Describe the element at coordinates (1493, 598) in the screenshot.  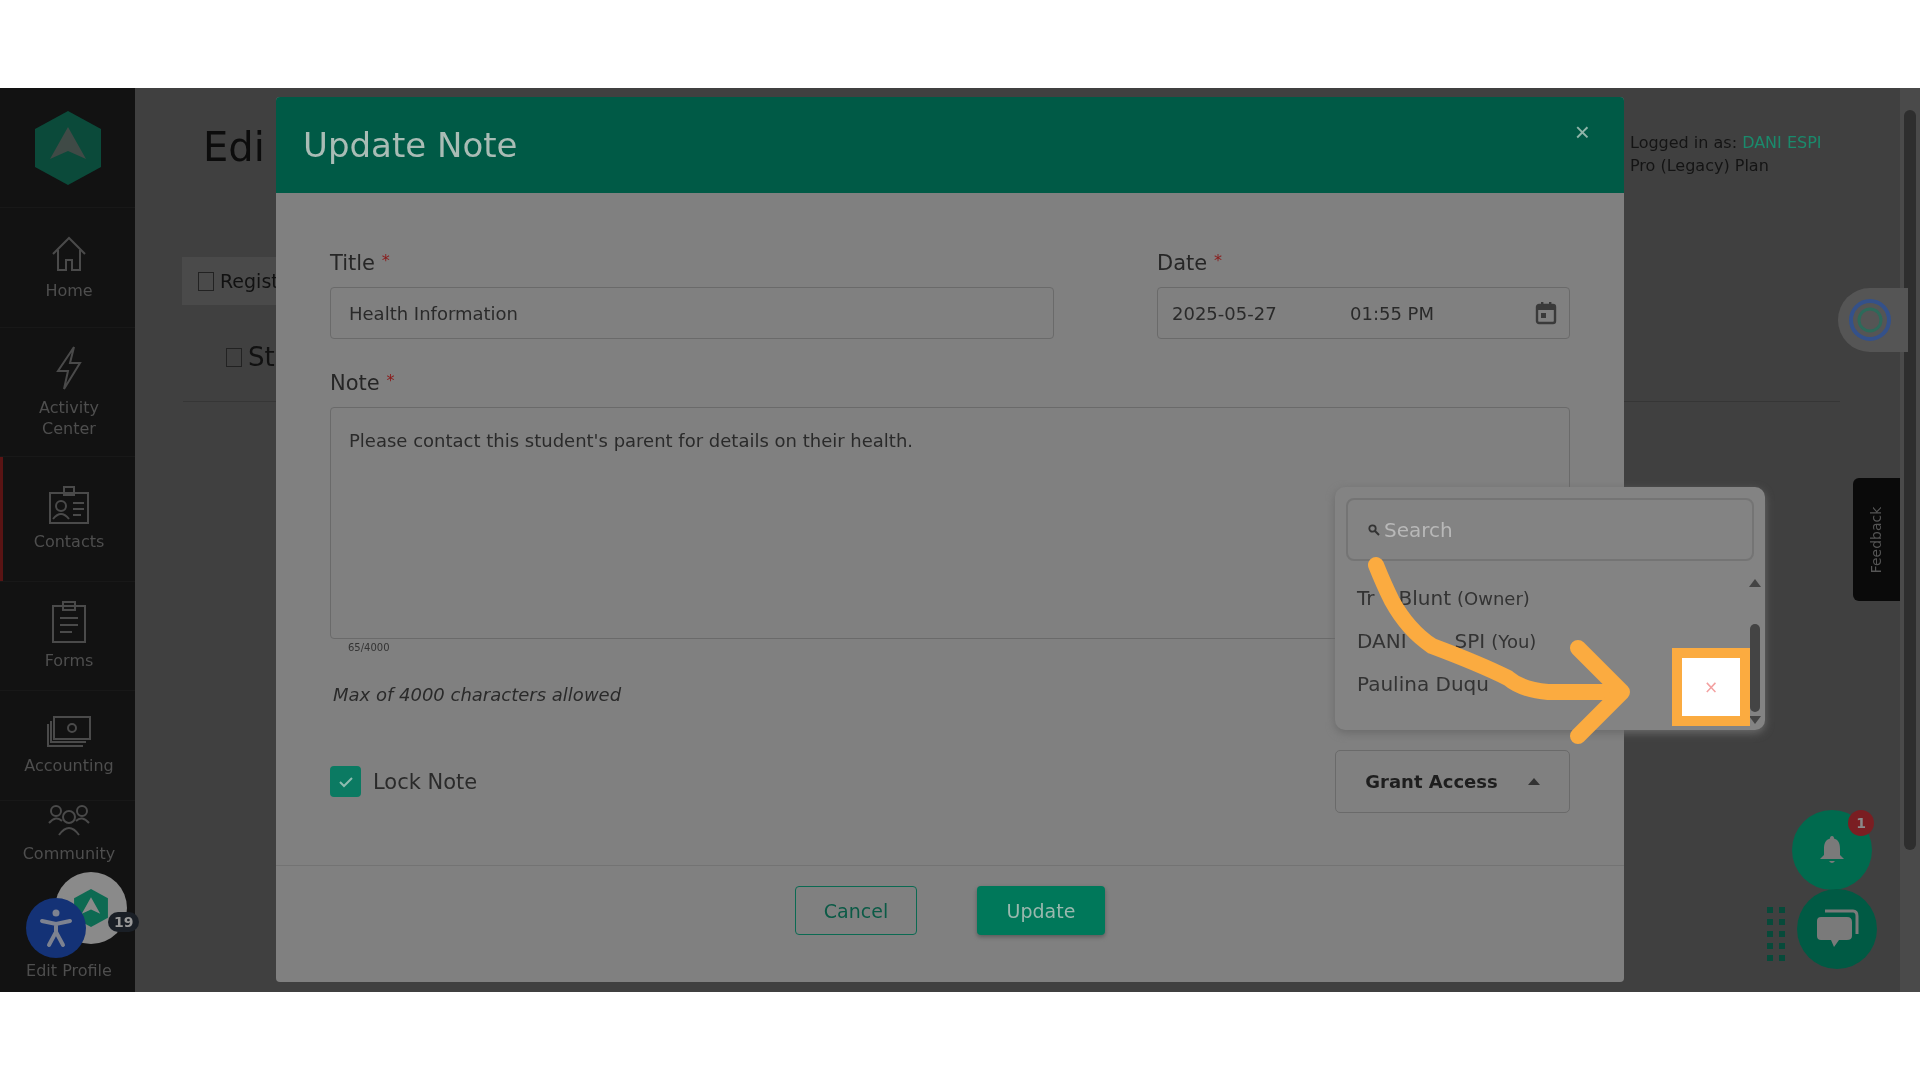
I see `user-role: (Owner)` at that location.